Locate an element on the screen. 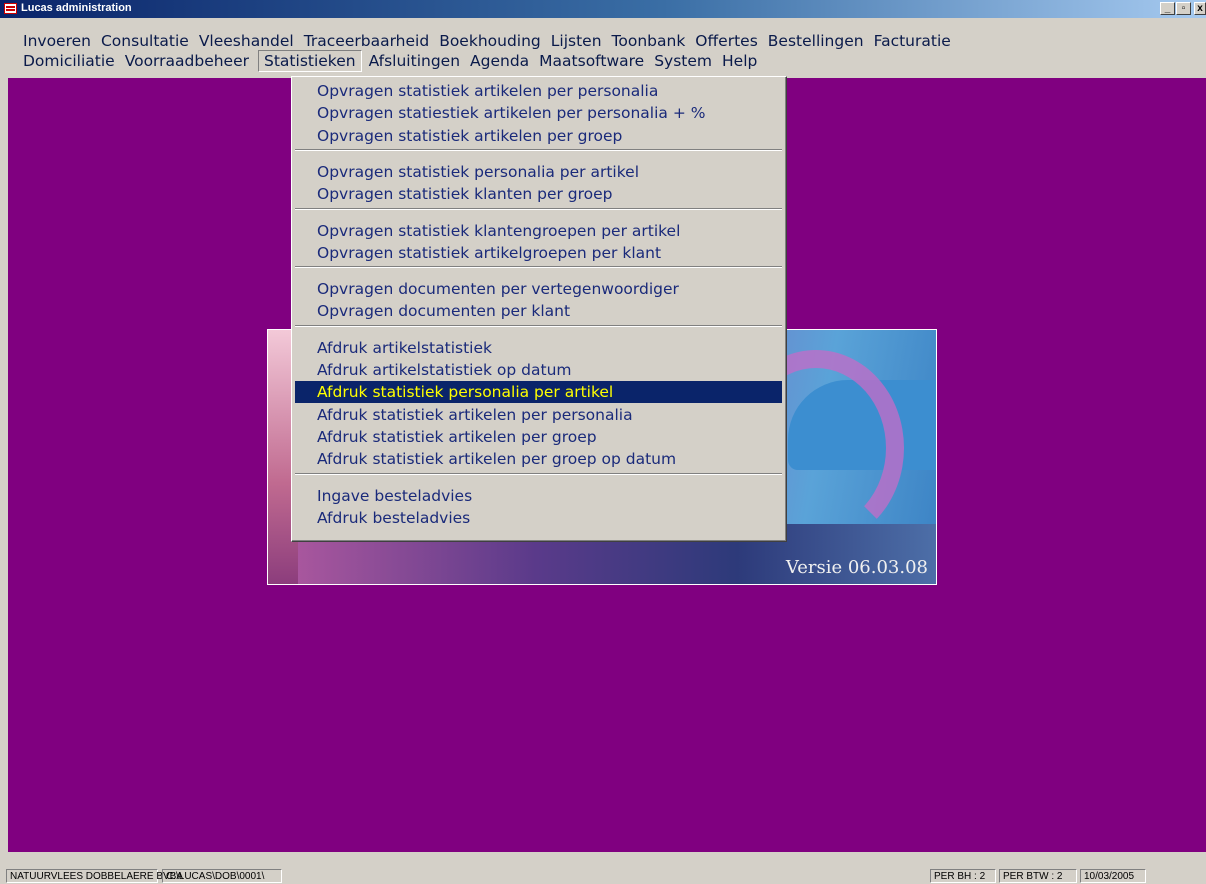 This screenshot has width=1206, height=884. version-label: Versie 06.03.08 is located at coordinates (856, 567).